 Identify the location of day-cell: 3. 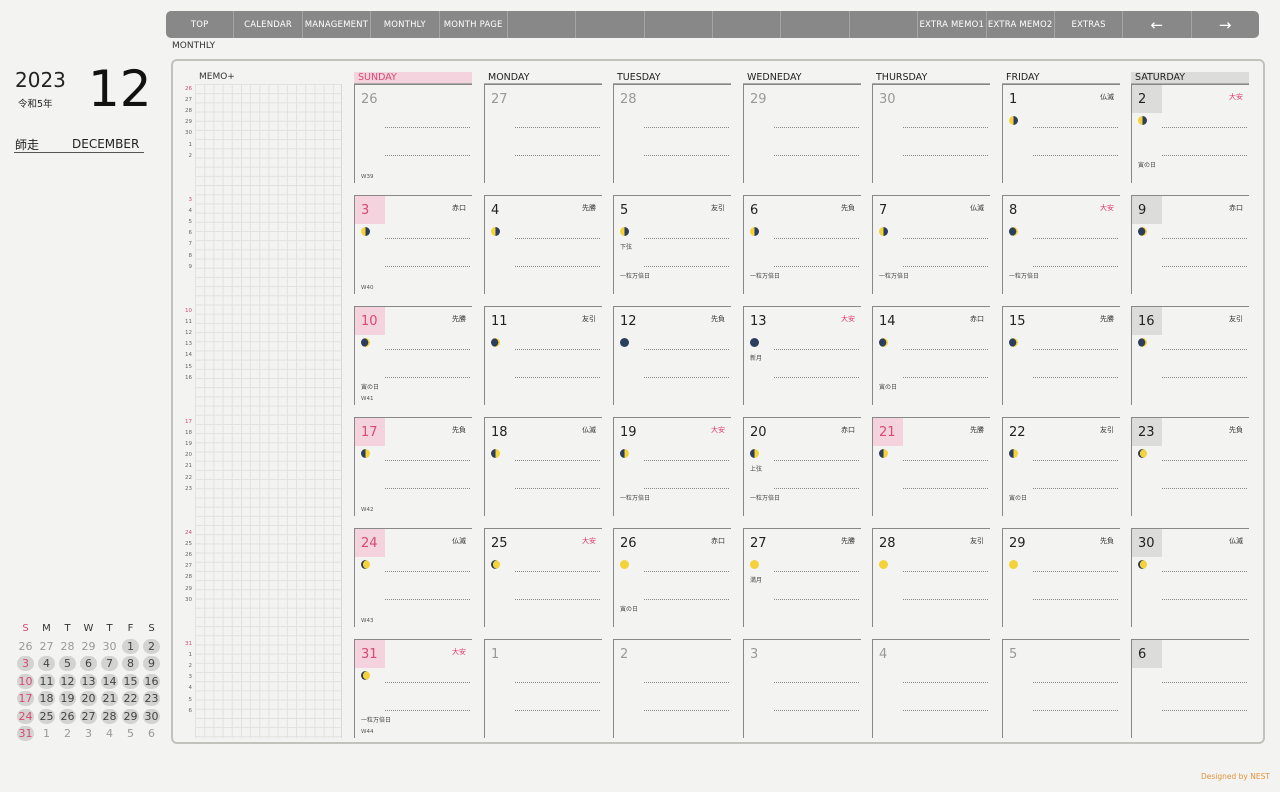
(802, 688).